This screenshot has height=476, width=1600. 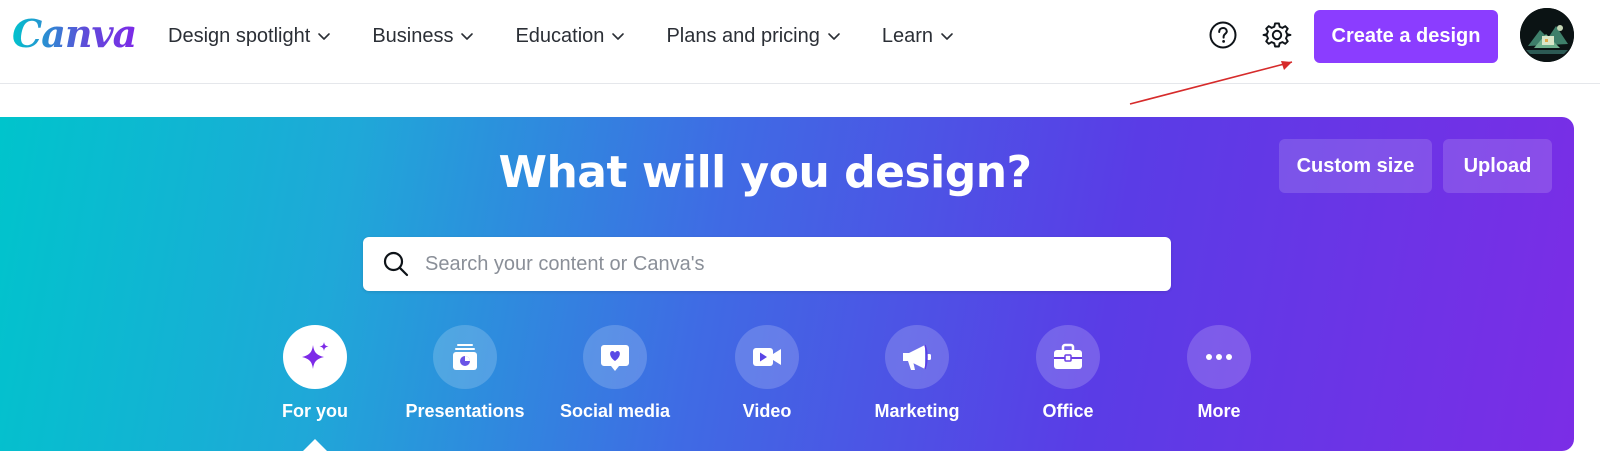 I want to click on nav-item-plans-and-pricing: Plans and pricing, so click(x=753, y=36).